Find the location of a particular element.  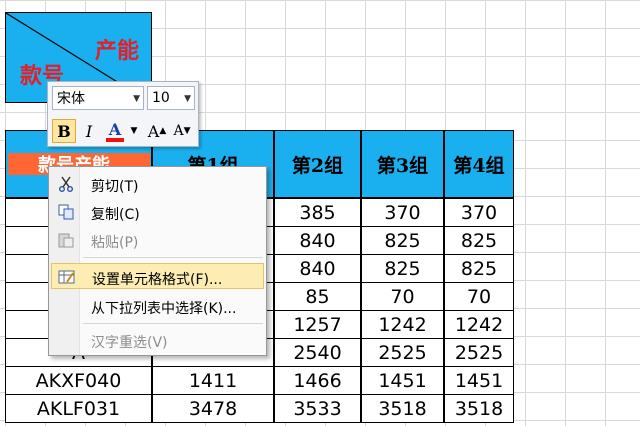

cell-c2: 85 is located at coordinates (317, 296).